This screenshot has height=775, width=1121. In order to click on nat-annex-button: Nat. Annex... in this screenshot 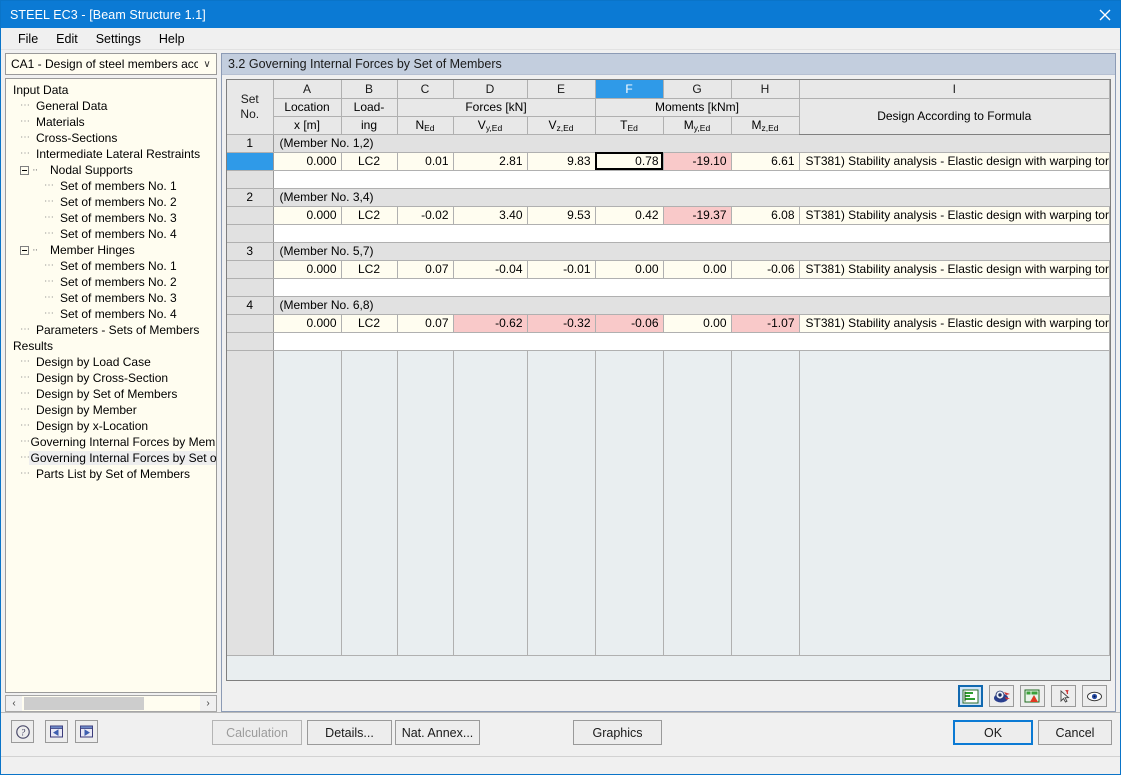, I will do `click(437, 732)`.